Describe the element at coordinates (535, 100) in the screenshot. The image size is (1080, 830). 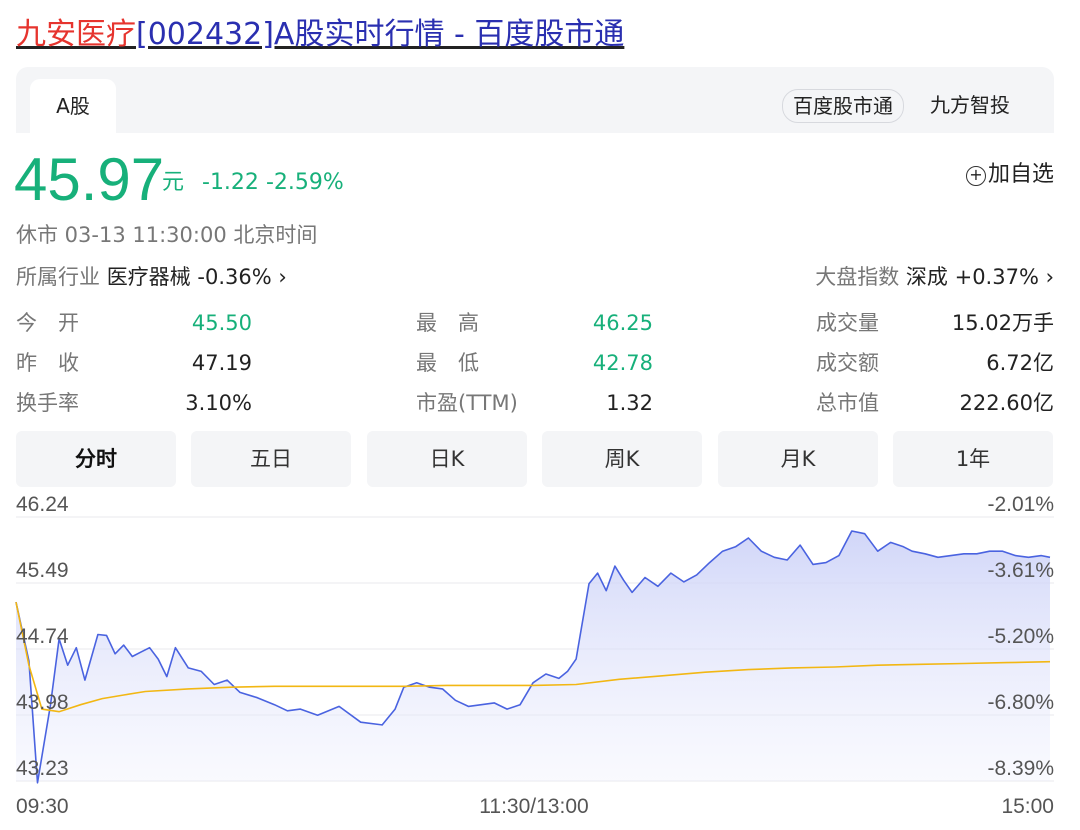
I see `market-tabbar: A股 百度股市通 九方智投` at that location.